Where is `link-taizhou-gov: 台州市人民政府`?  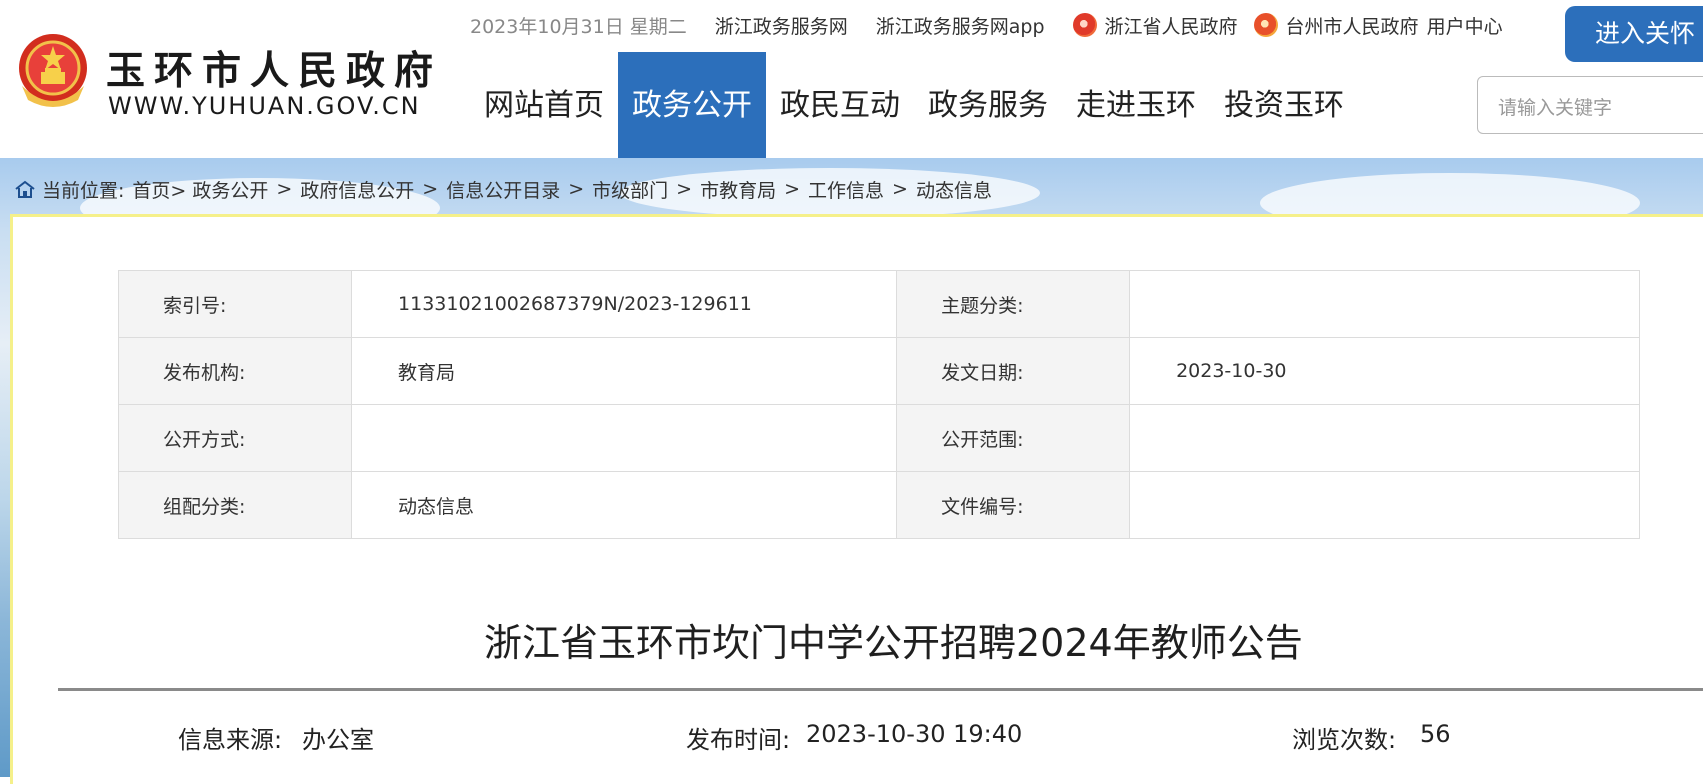
link-taizhou-gov: 台州市人民政府 is located at coordinates (1336, 25).